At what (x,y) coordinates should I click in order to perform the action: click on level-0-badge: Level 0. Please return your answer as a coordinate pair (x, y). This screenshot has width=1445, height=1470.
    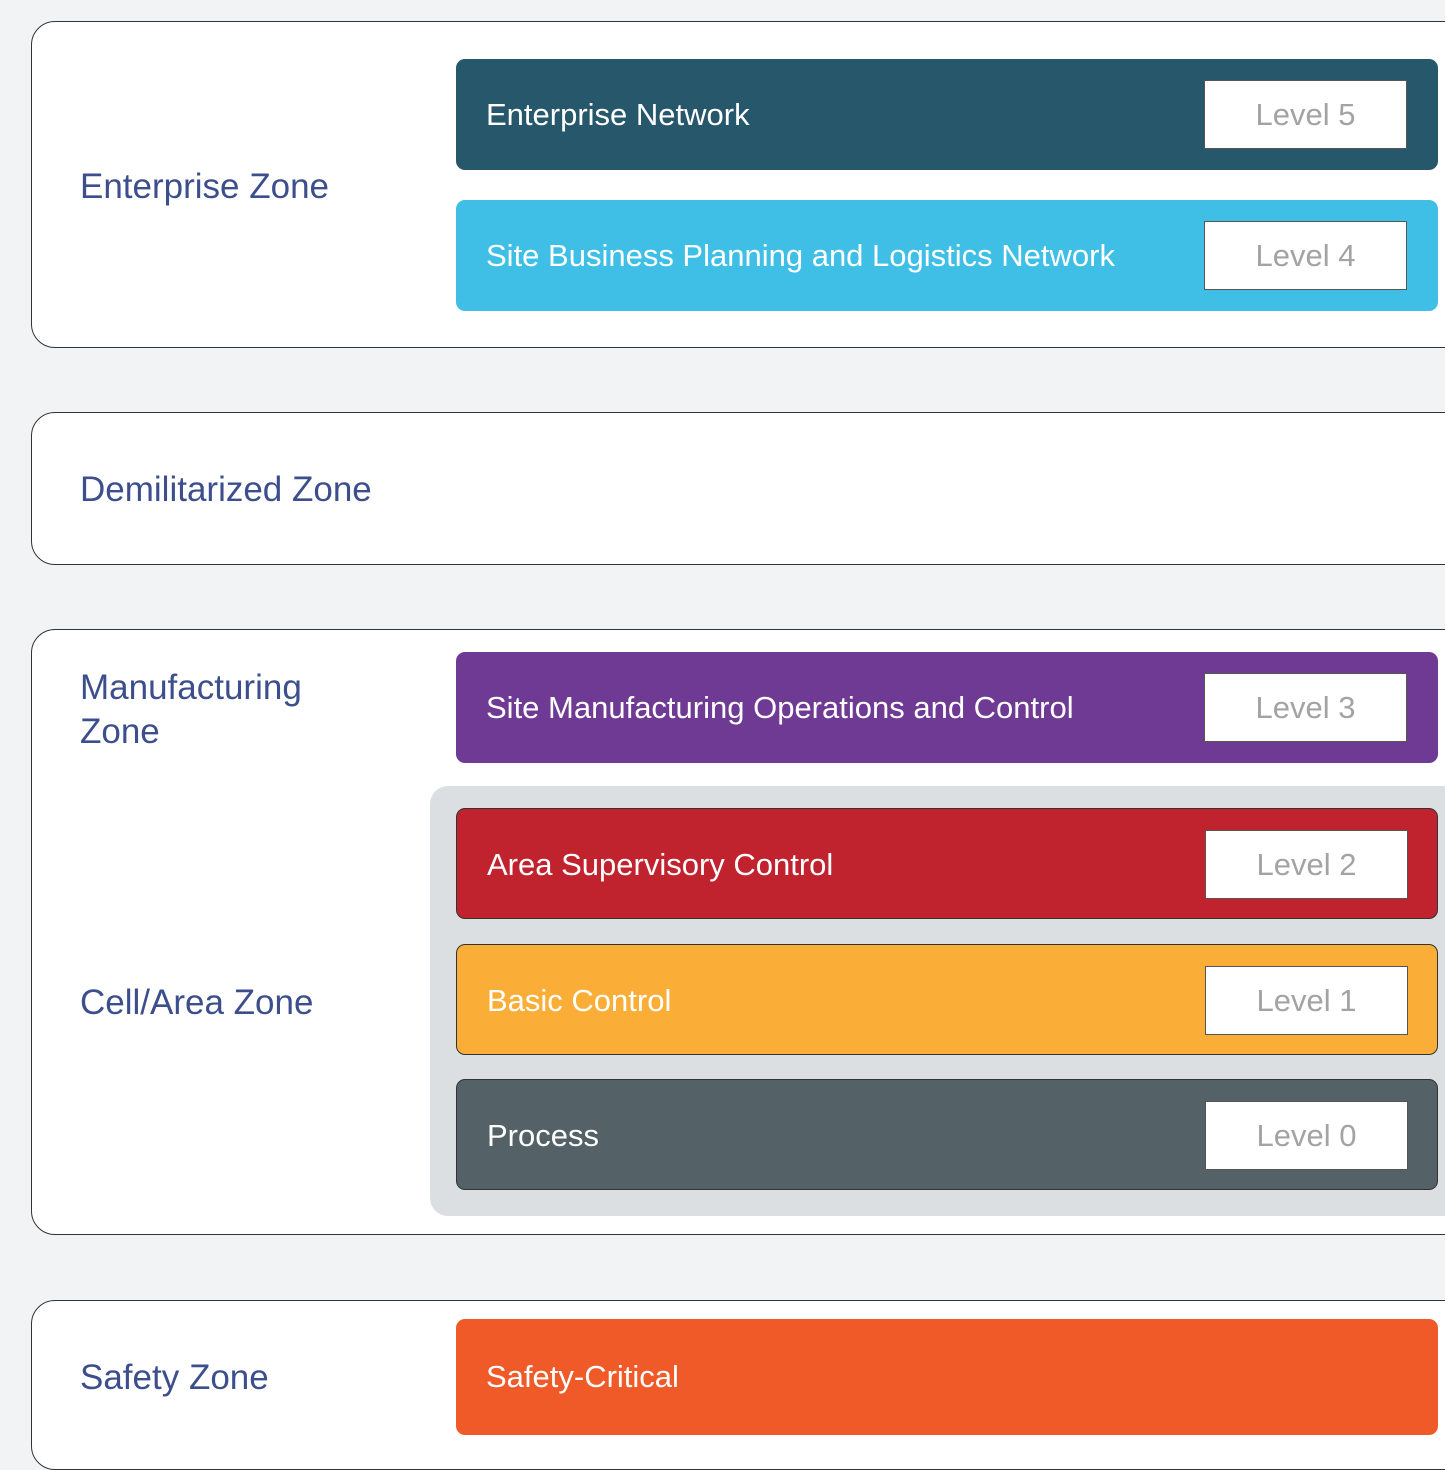
    Looking at the image, I should click on (1306, 1135).